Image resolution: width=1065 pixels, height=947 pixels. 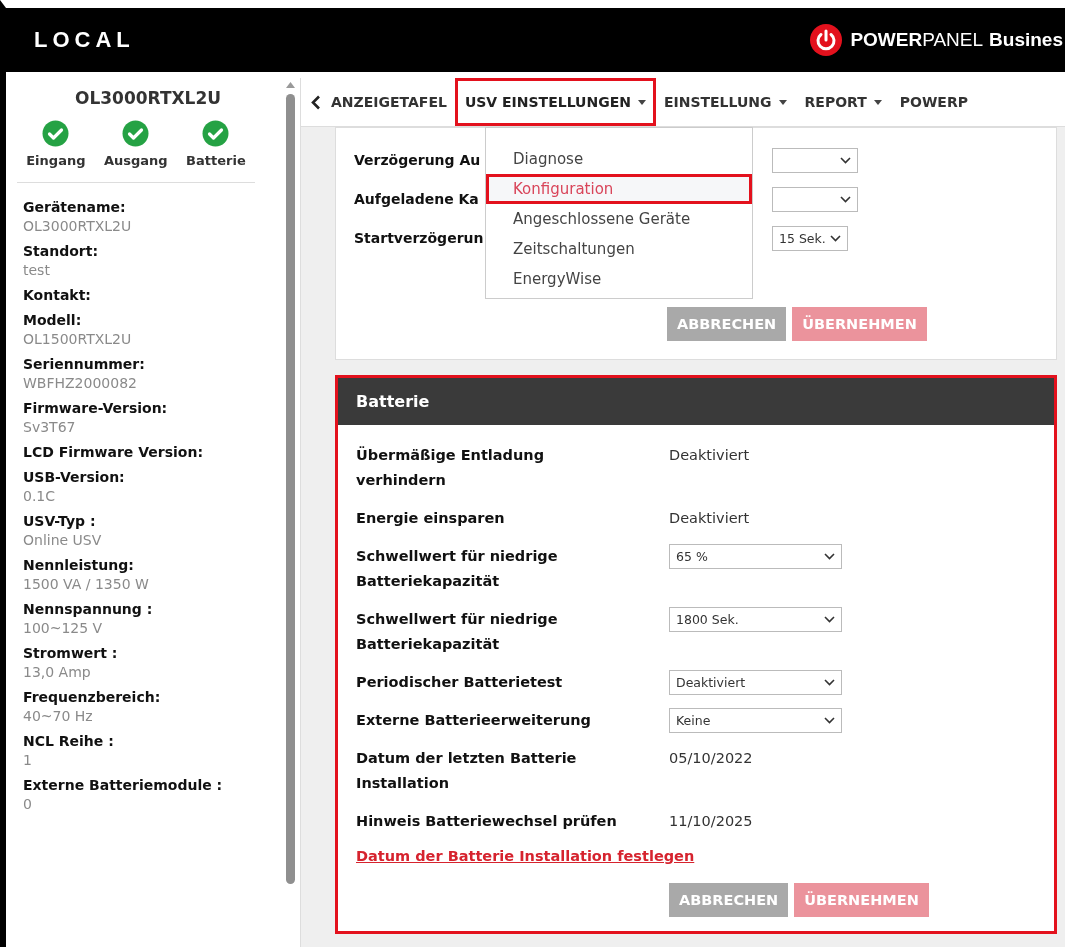 I want to click on brand-name: POWERPANEL Busines, so click(x=956, y=40).